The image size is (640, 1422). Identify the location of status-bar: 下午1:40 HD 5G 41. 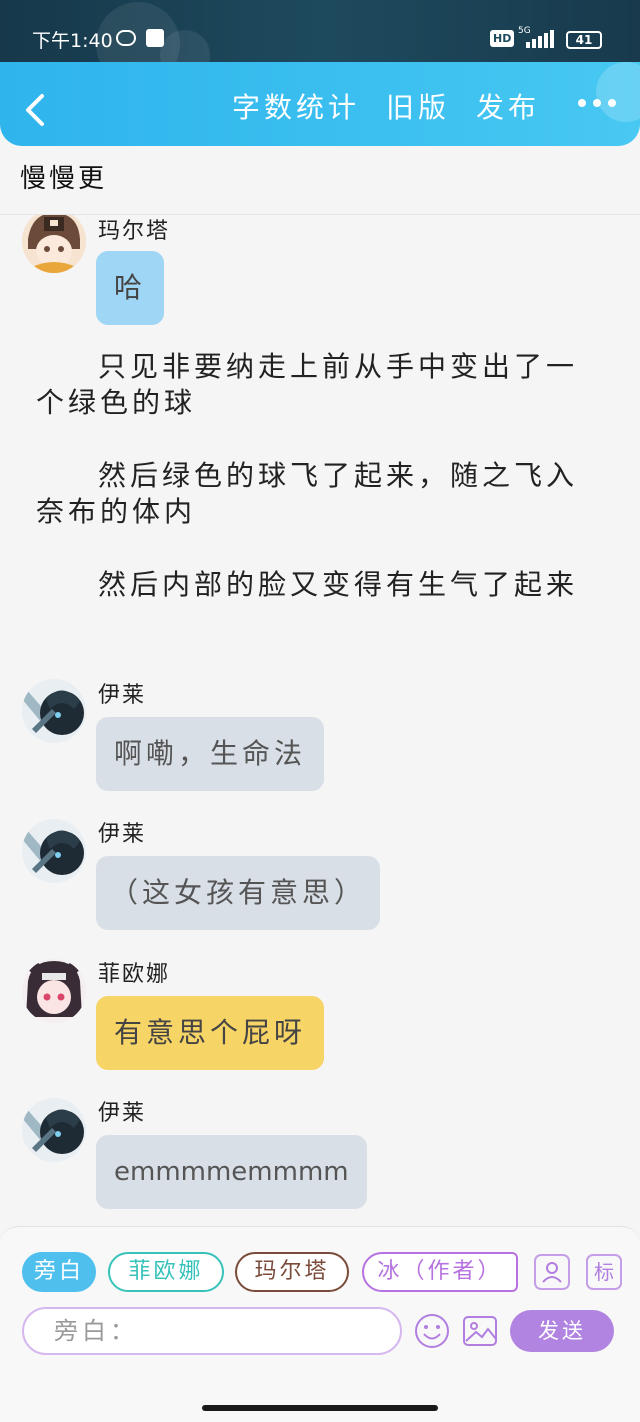
(320, 43).